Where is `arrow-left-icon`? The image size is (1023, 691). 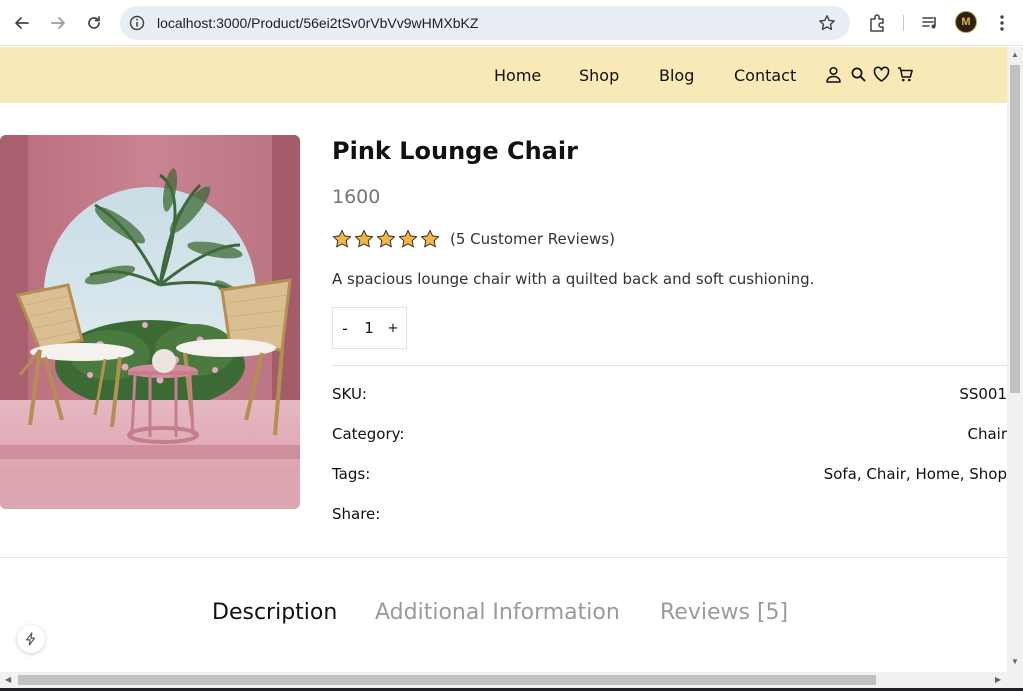
arrow-left-icon is located at coordinates (22, 23).